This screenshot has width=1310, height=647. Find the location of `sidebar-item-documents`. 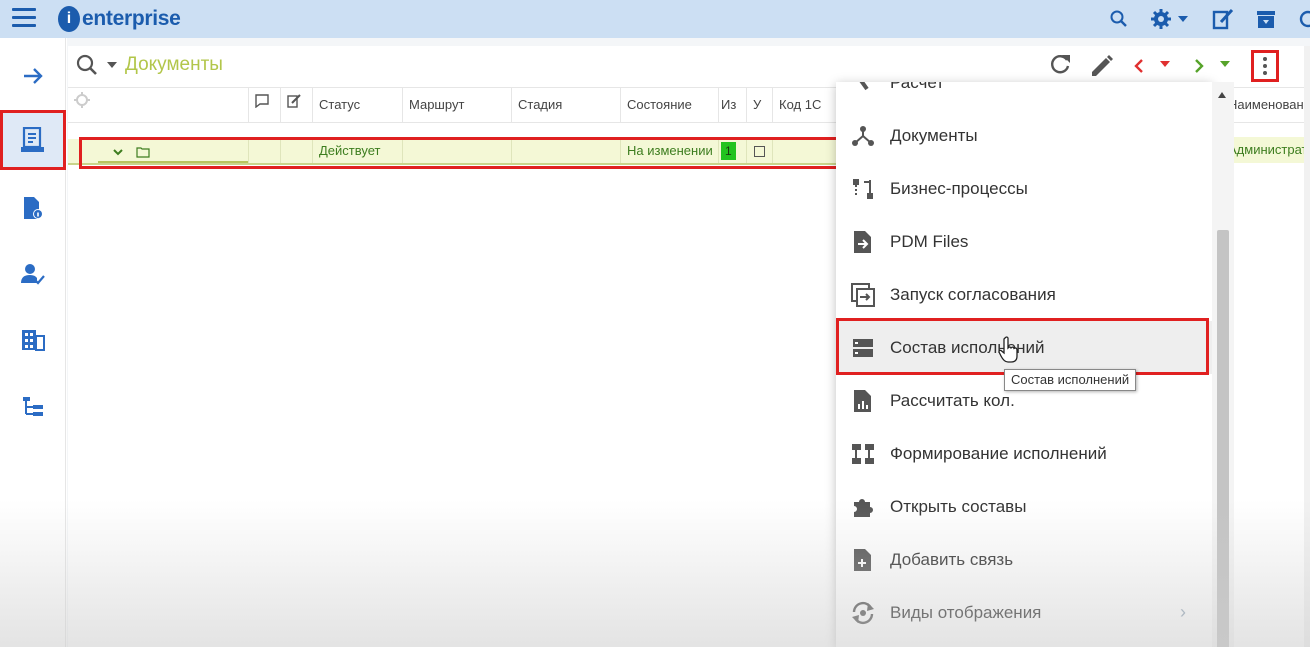

sidebar-item-documents is located at coordinates (33, 140).